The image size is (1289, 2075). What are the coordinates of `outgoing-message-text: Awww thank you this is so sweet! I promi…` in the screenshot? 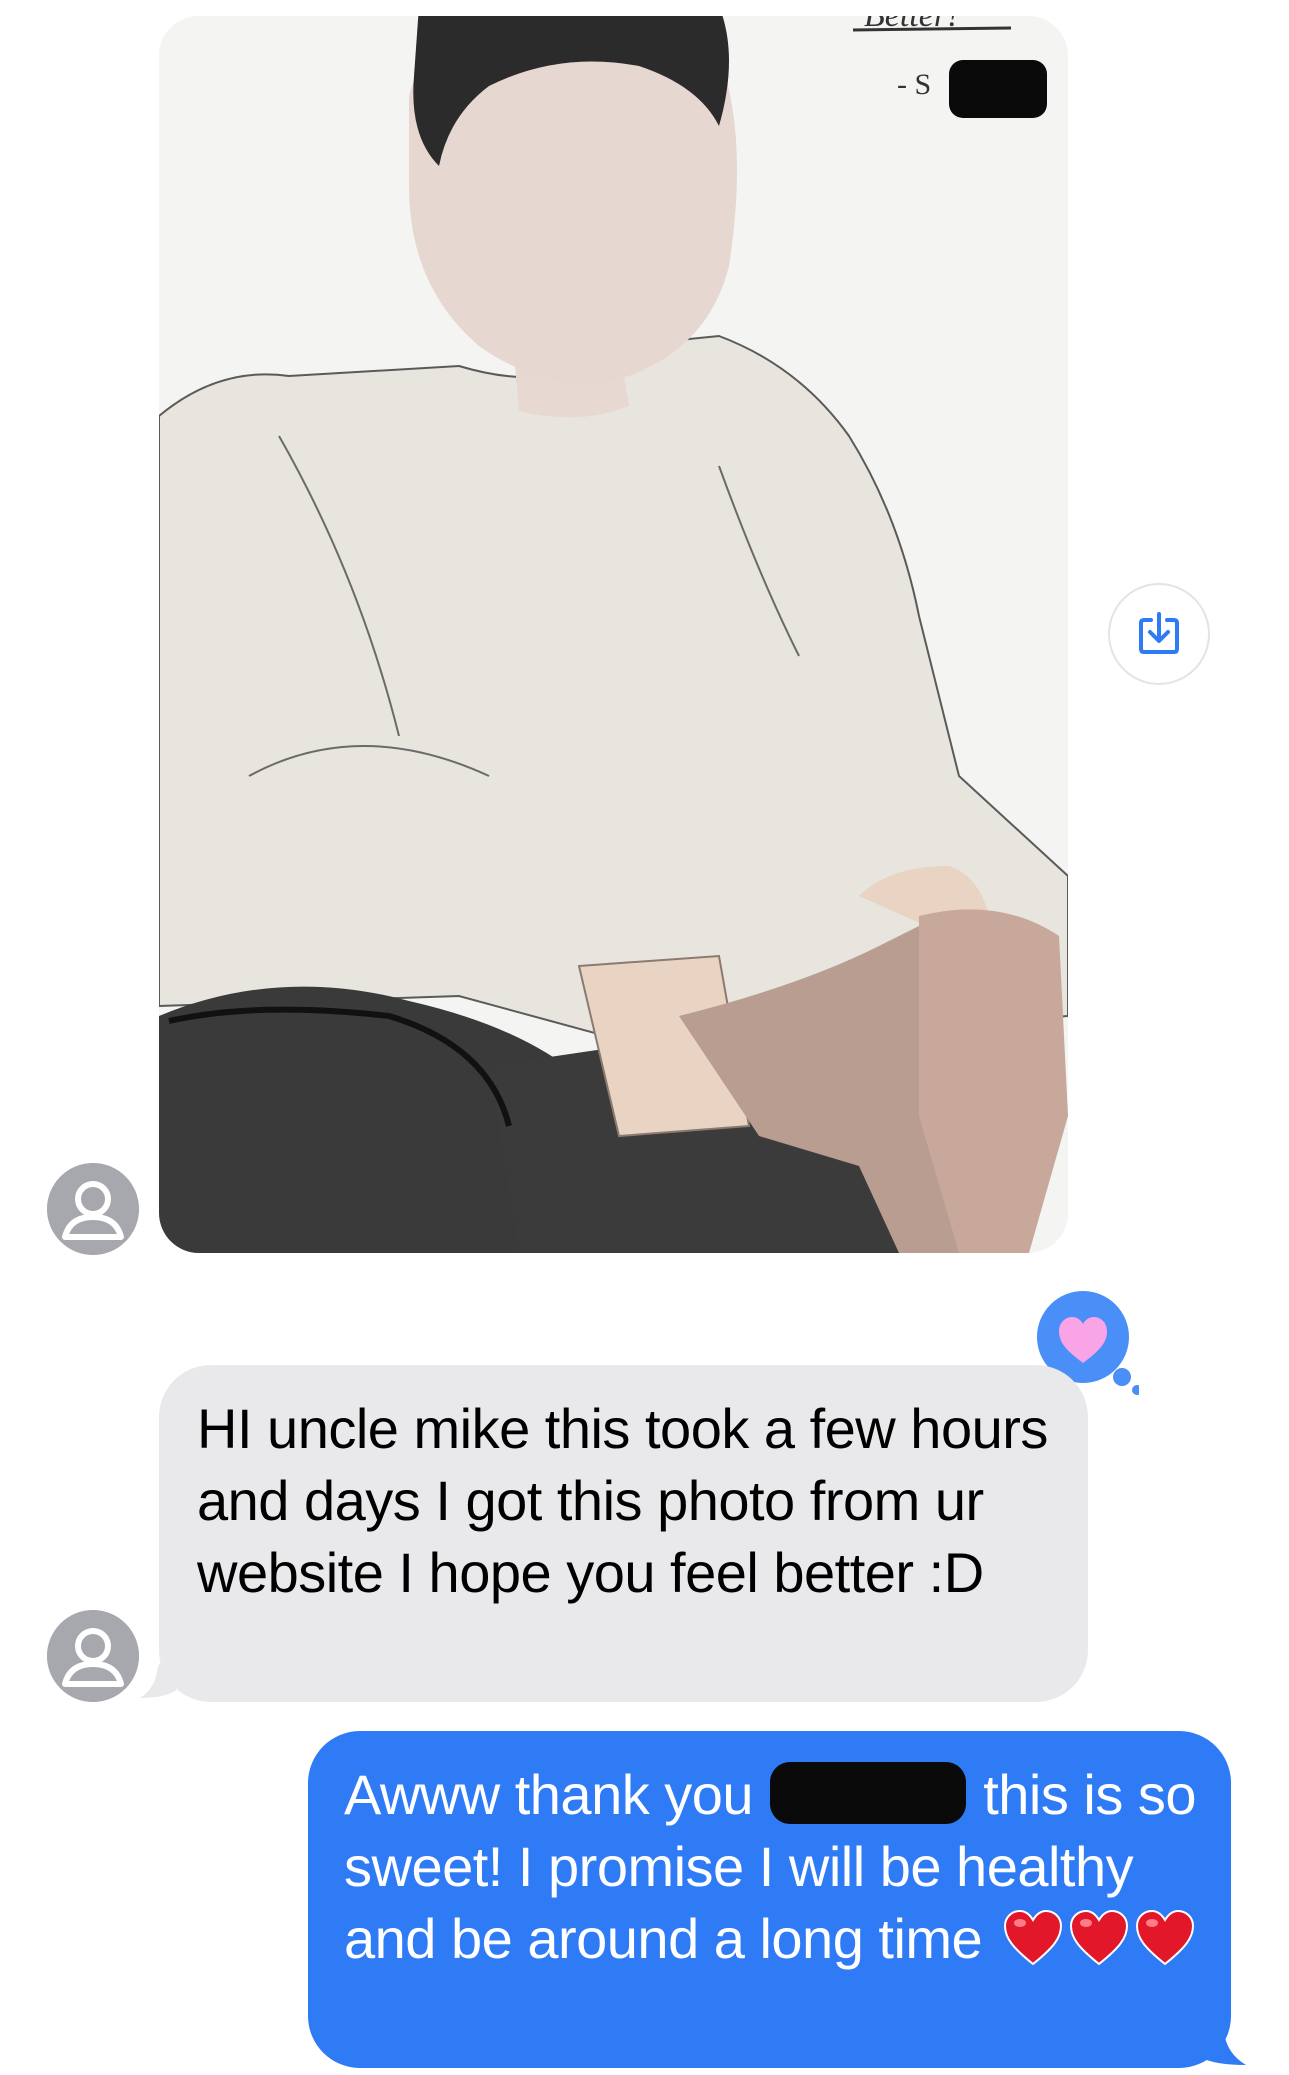 It's located at (775, 1871).